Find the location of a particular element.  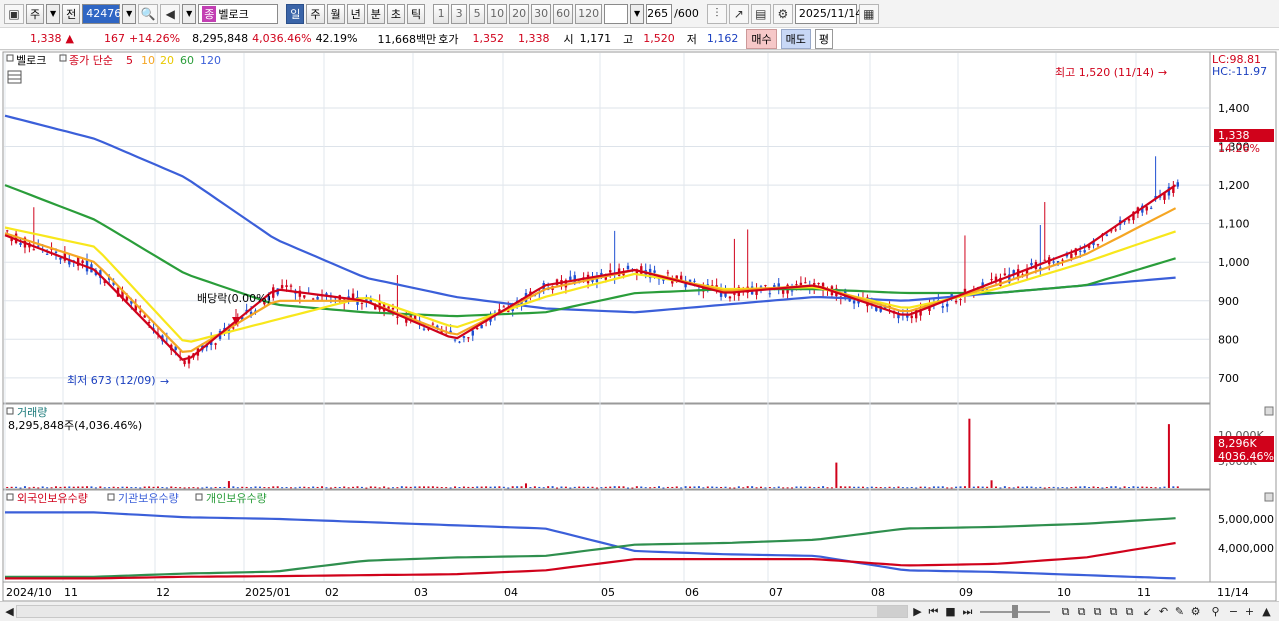

chart-scroll-track is located at coordinates (462, 611).